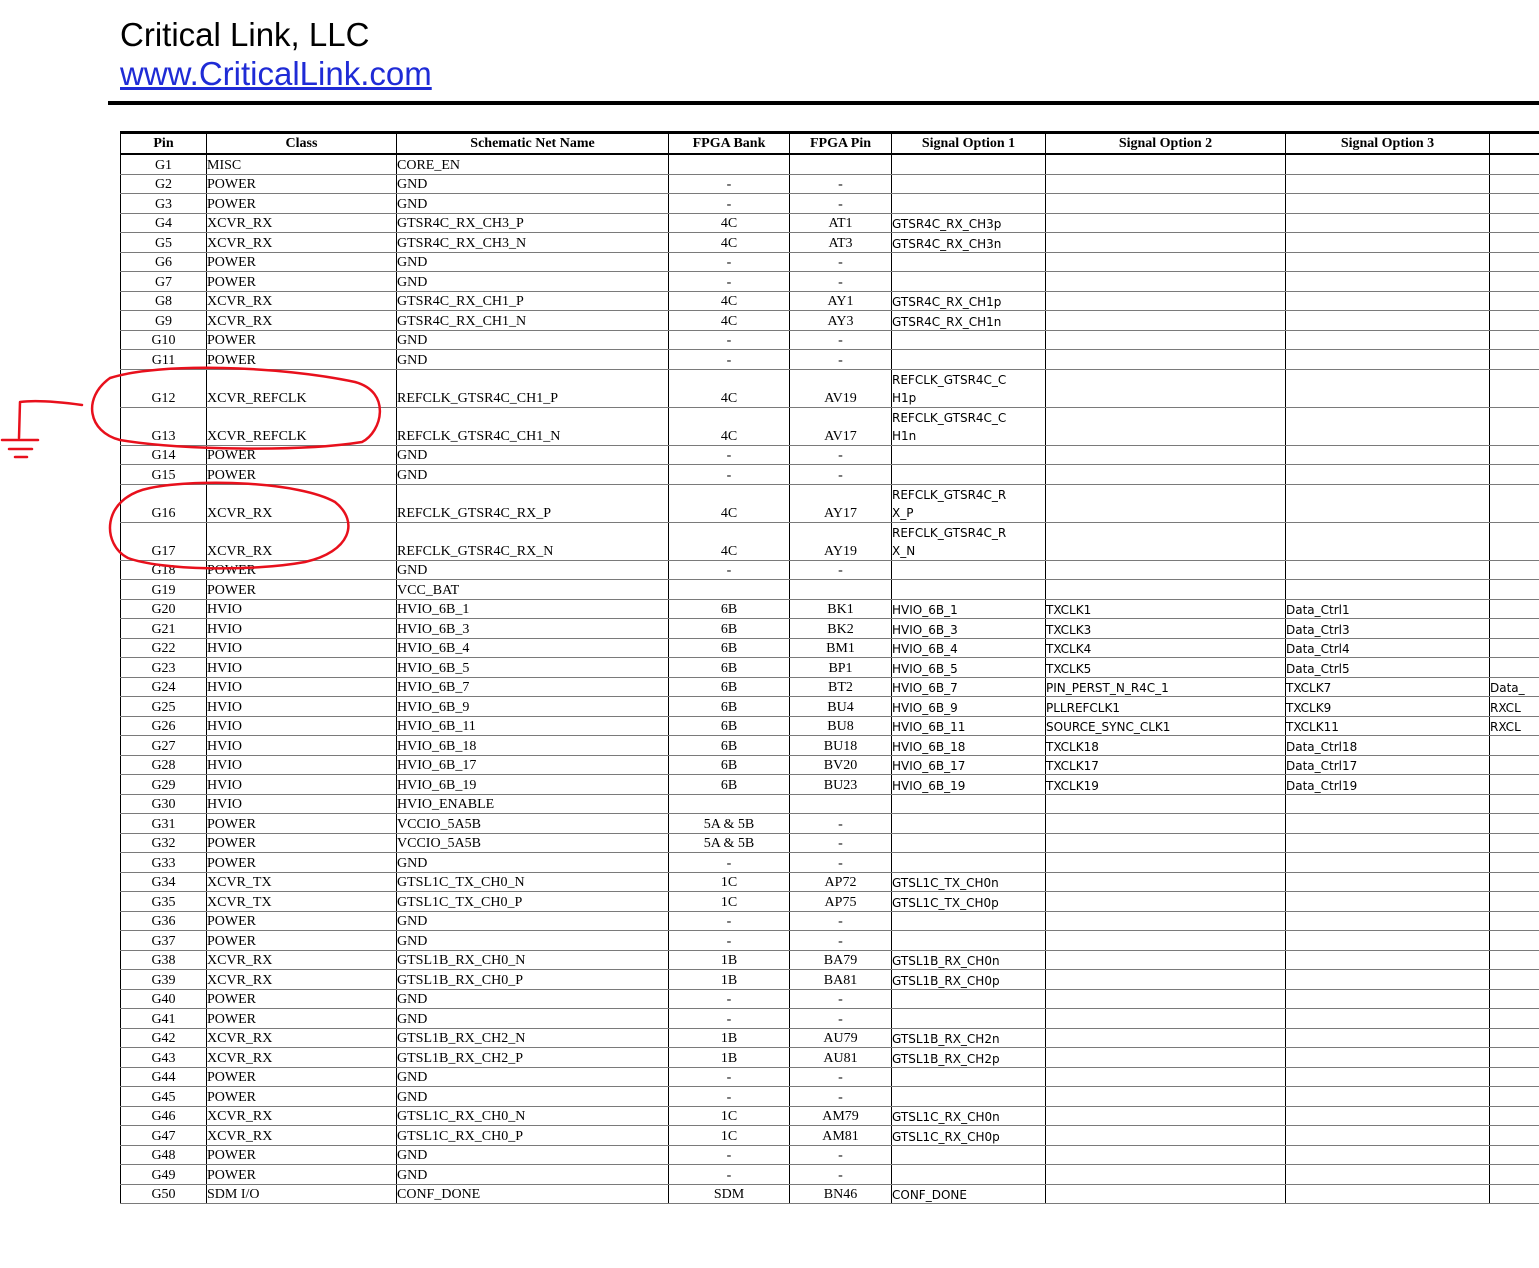  Describe the element at coordinates (163, 426) in the screenshot. I see `cell-pin: G13` at that location.